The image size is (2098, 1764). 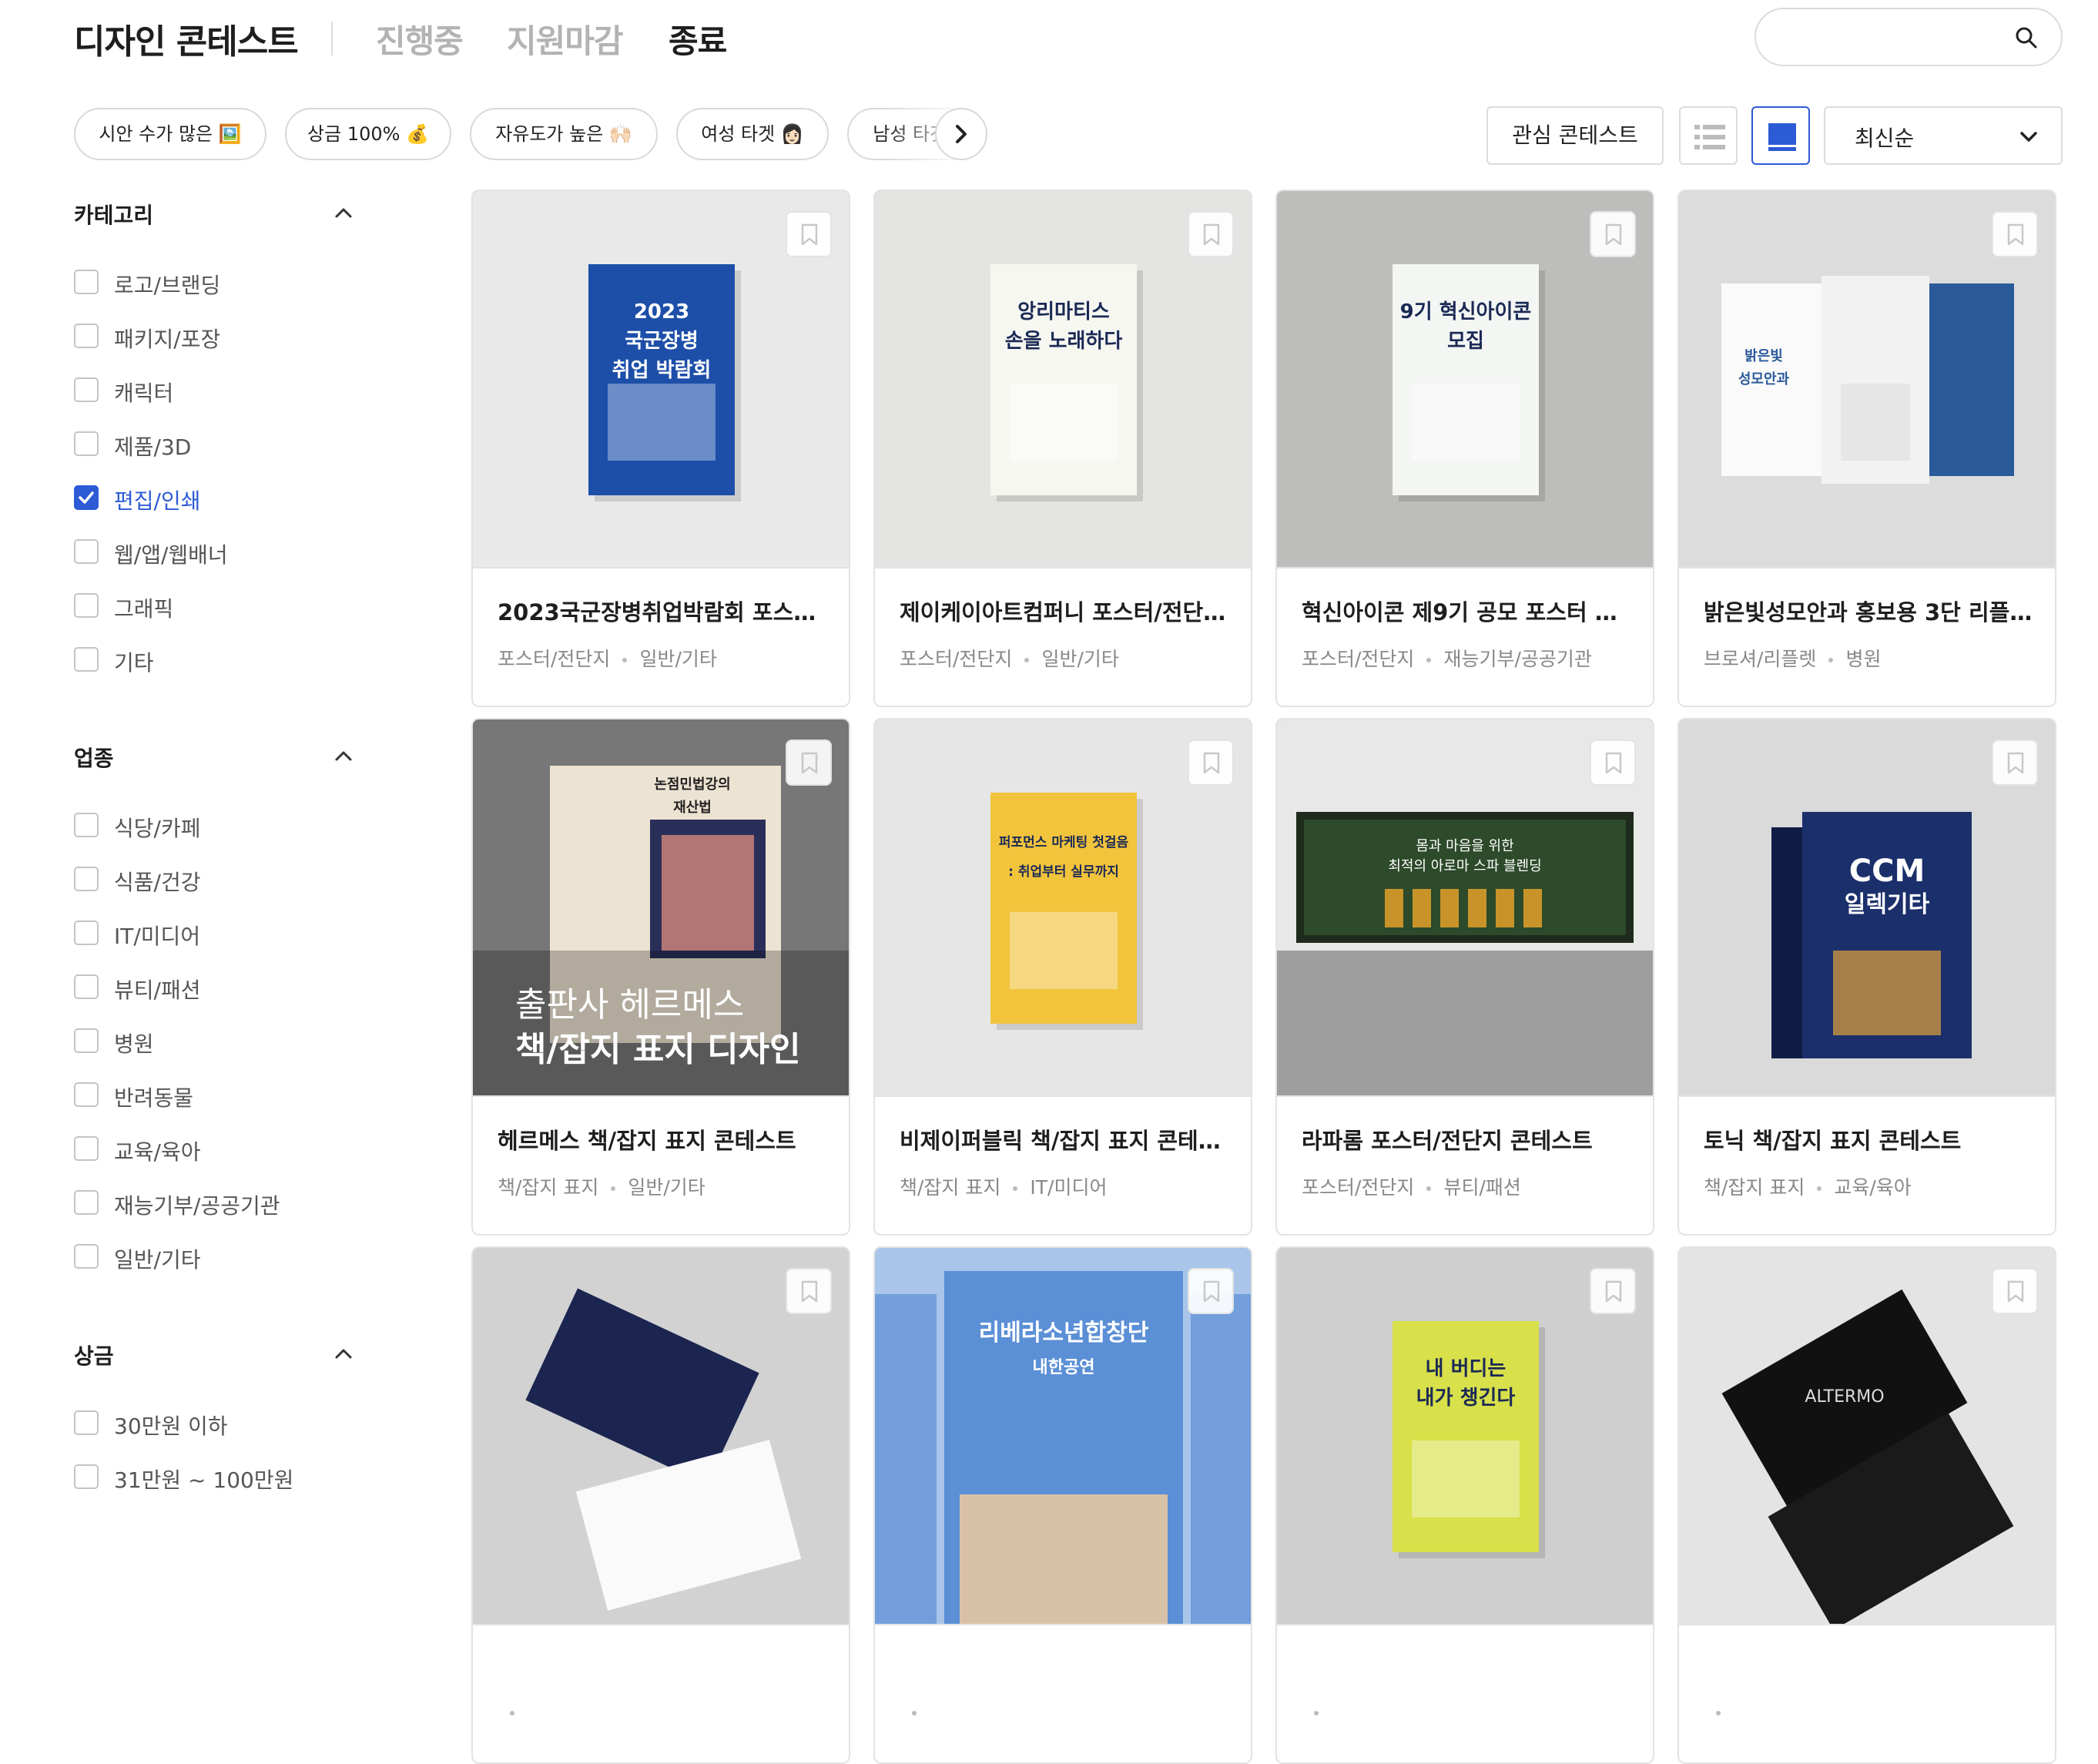 What do you see at coordinates (1065, 611) in the screenshot?
I see `card-title: 제이케이아트컴퍼니 포스터/전단지 콘테스트` at bounding box center [1065, 611].